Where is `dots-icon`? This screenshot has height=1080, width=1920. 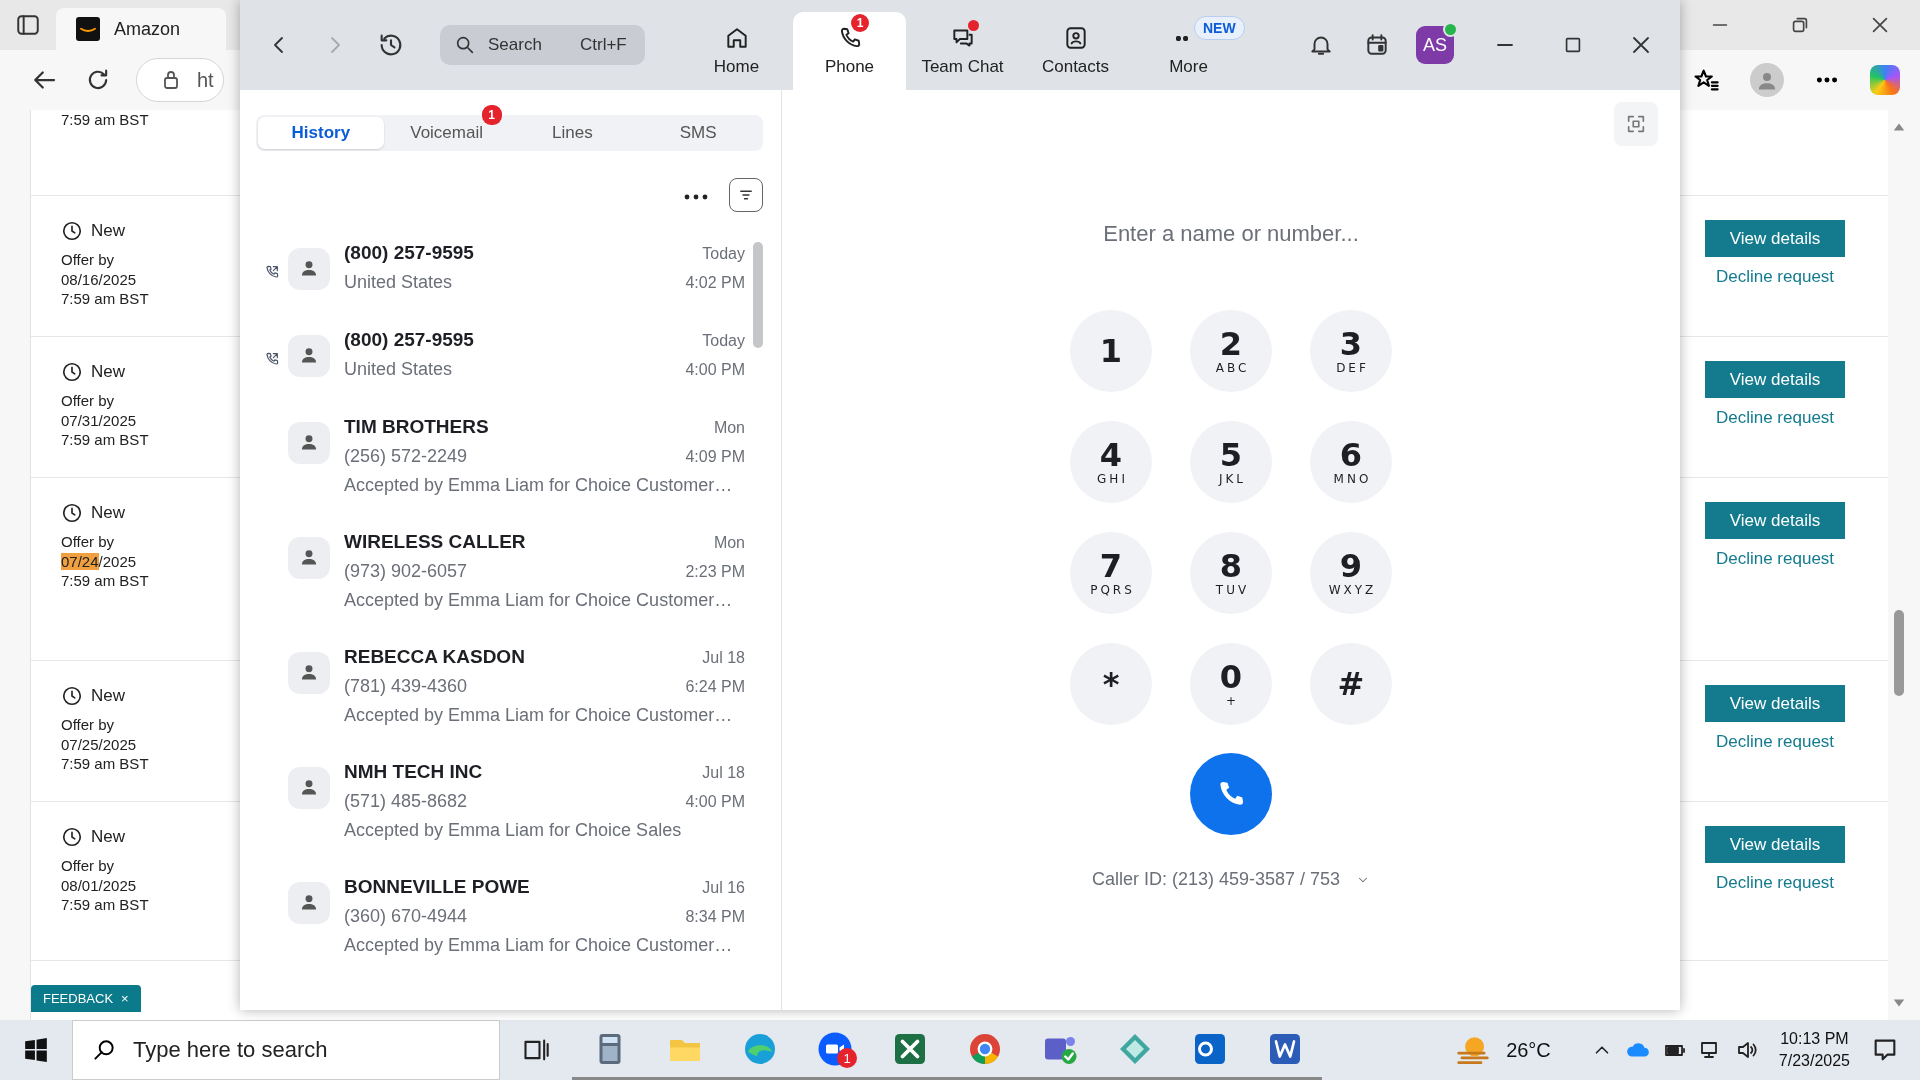 dots-icon is located at coordinates (1181, 38).